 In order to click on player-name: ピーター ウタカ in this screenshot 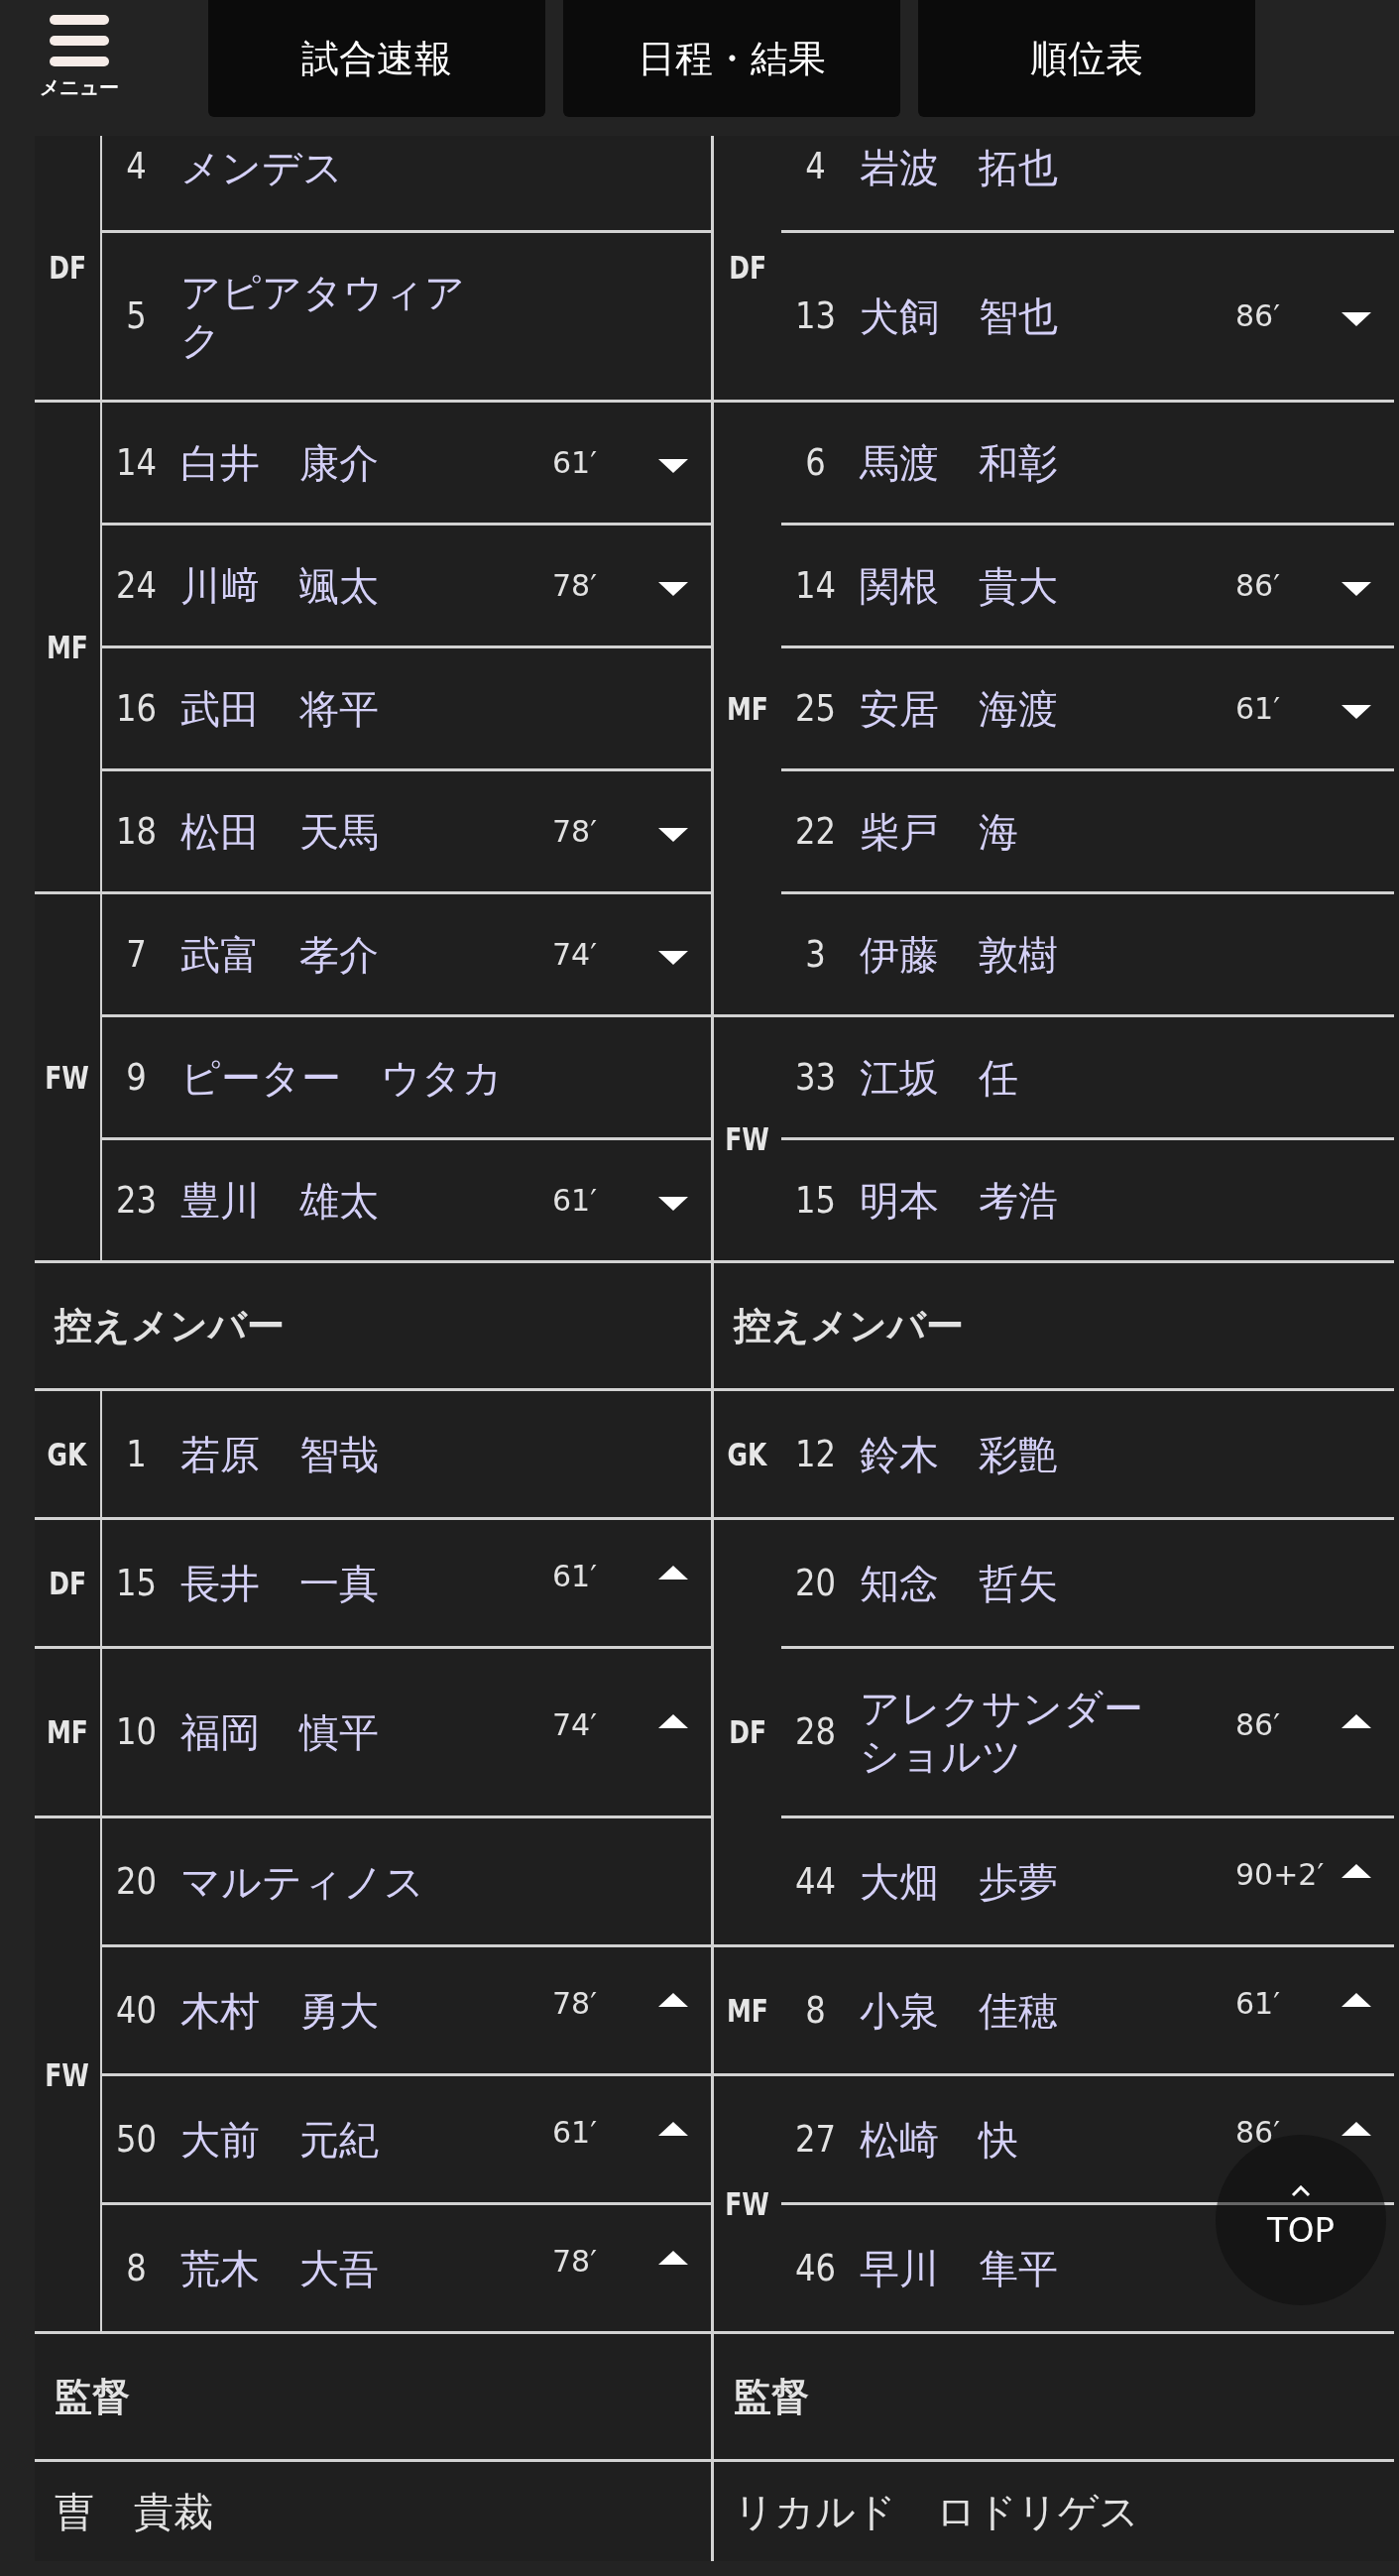, I will do `click(341, 1077)`.